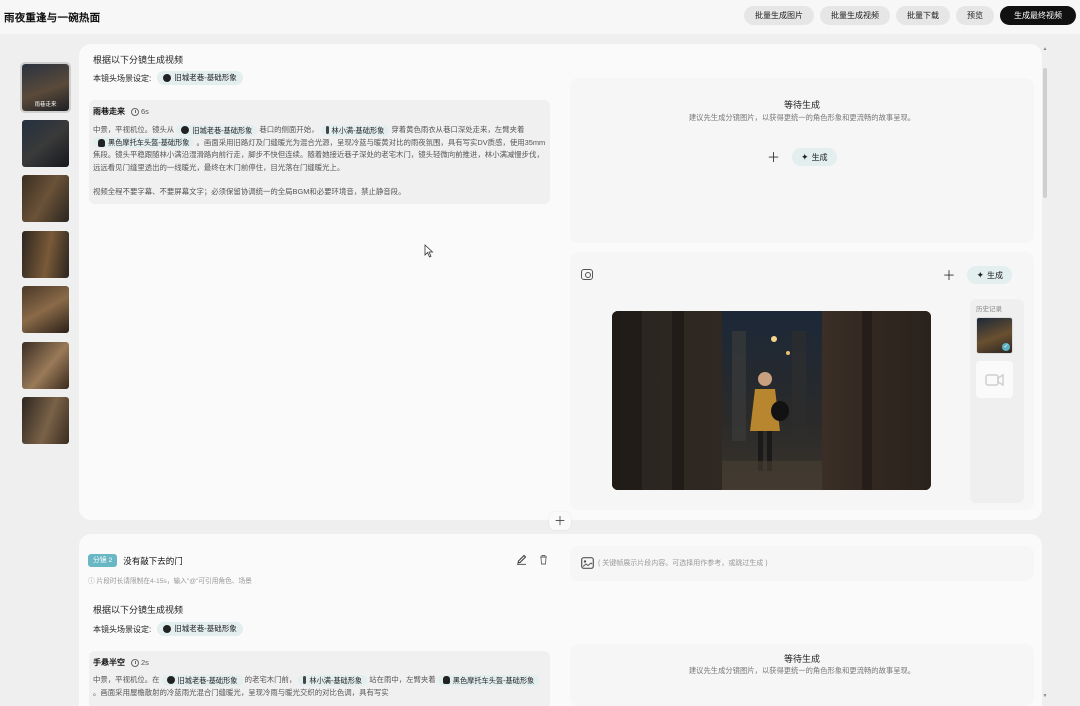  I want to click on video-preview-frame, so click(771, 400).